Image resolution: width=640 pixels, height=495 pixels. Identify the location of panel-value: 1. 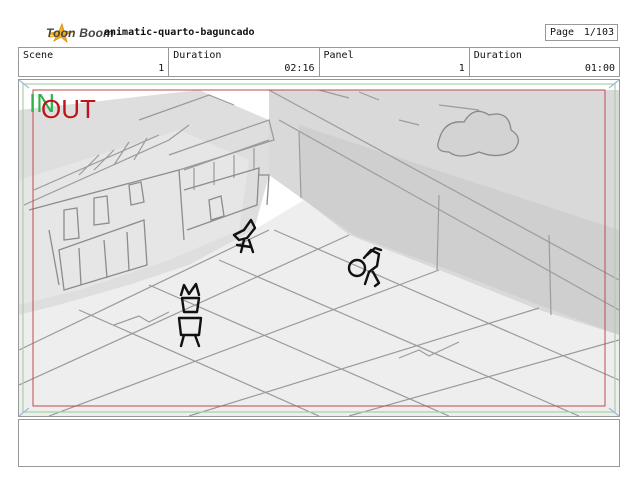
(461, 68).